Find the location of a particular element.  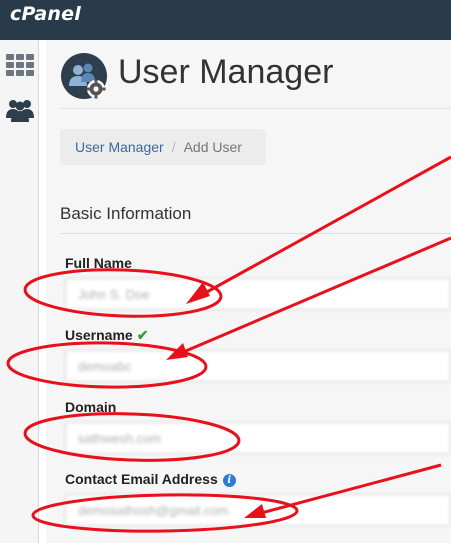

section-title: Basic Information is located at coordinates (126, 213).